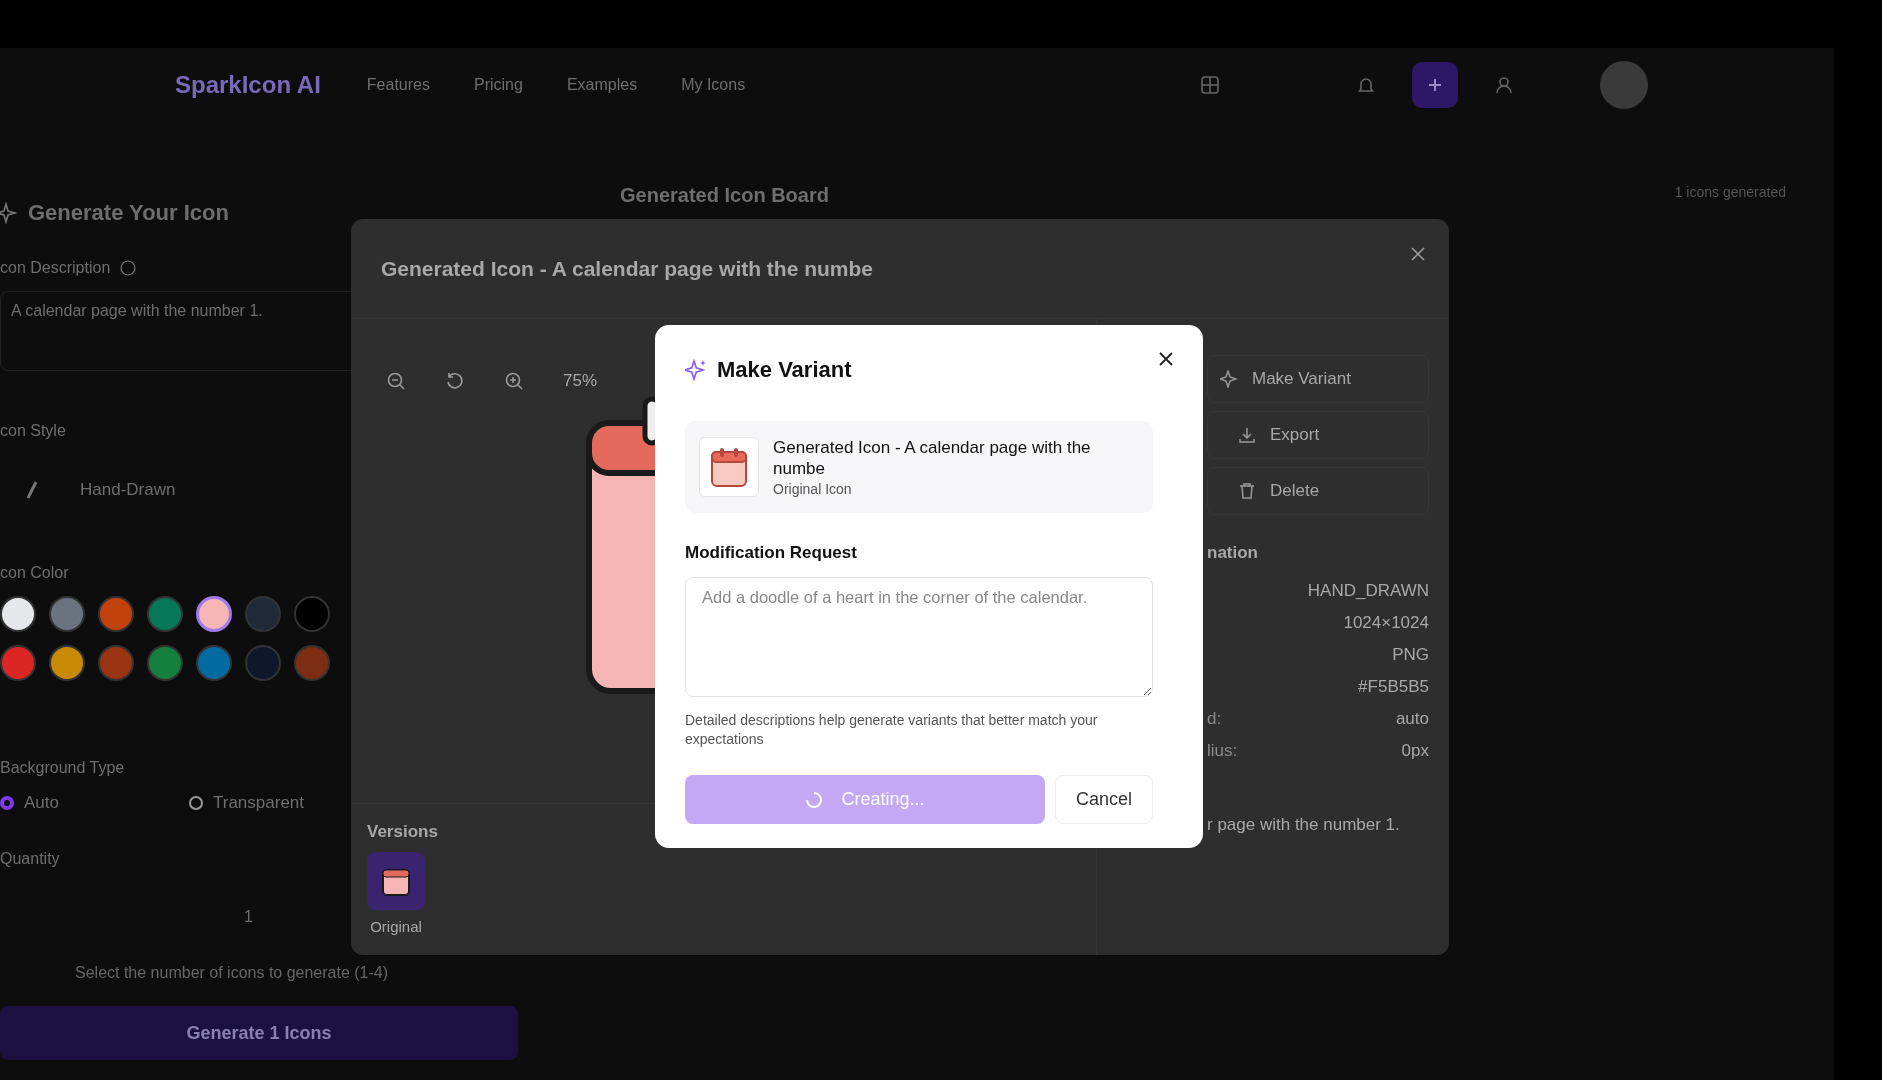 The width and height of the screenshot is (1882, 1080). I want to click on generate-button: Generate 1 Icons, so click(259, 1033).